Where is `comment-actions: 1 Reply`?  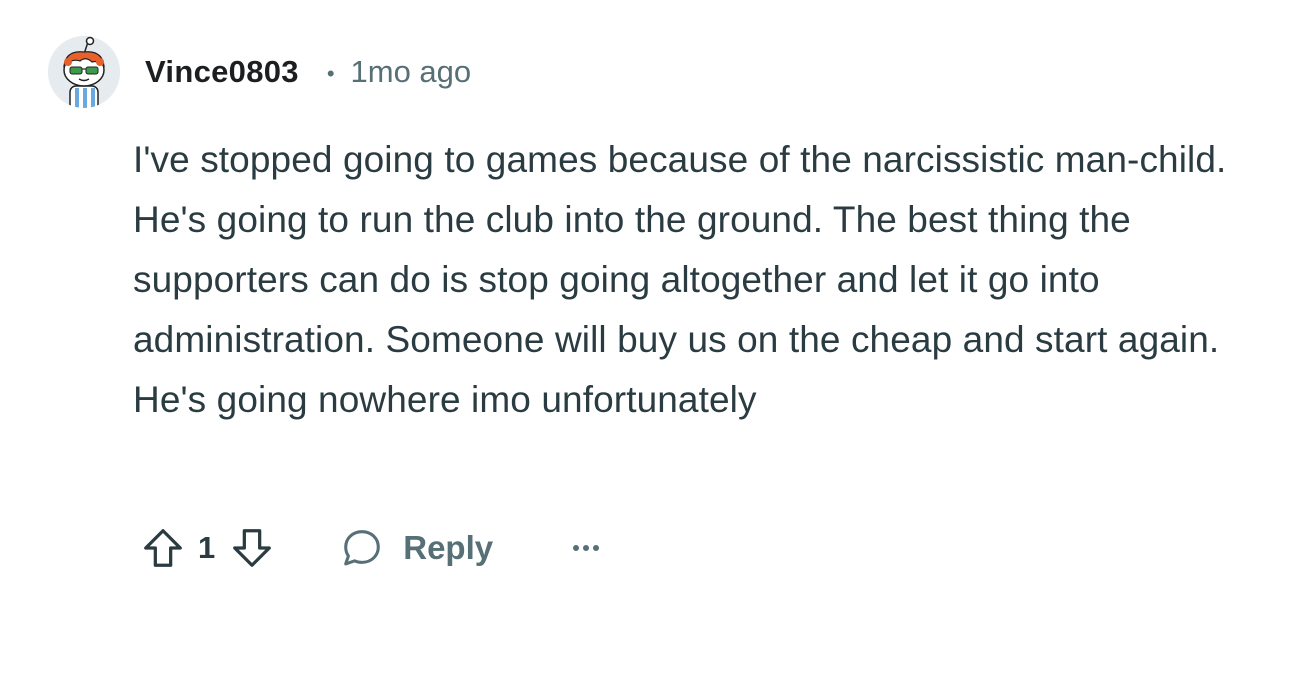
comment-actions: 1 Reply is located at coordinates (370, 548).